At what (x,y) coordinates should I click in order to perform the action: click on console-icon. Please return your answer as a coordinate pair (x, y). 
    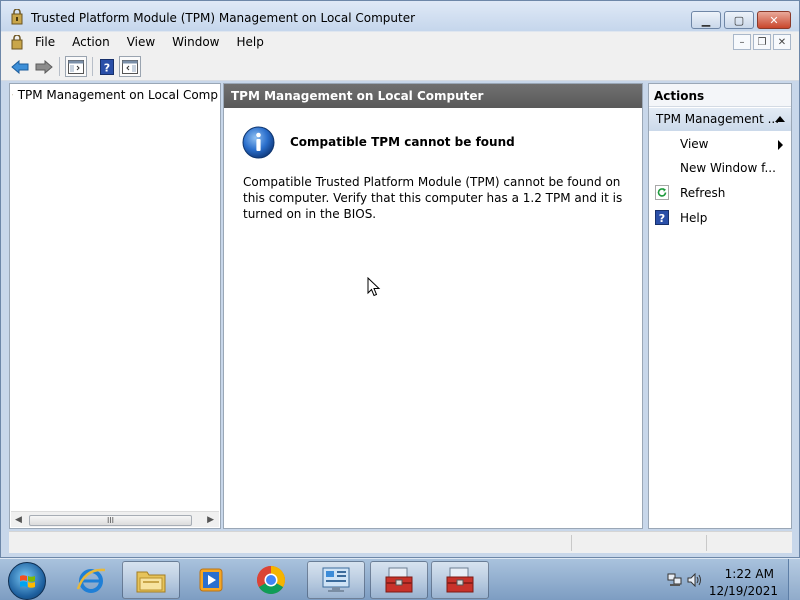
    Looking at the image, I should click on (17, 42).